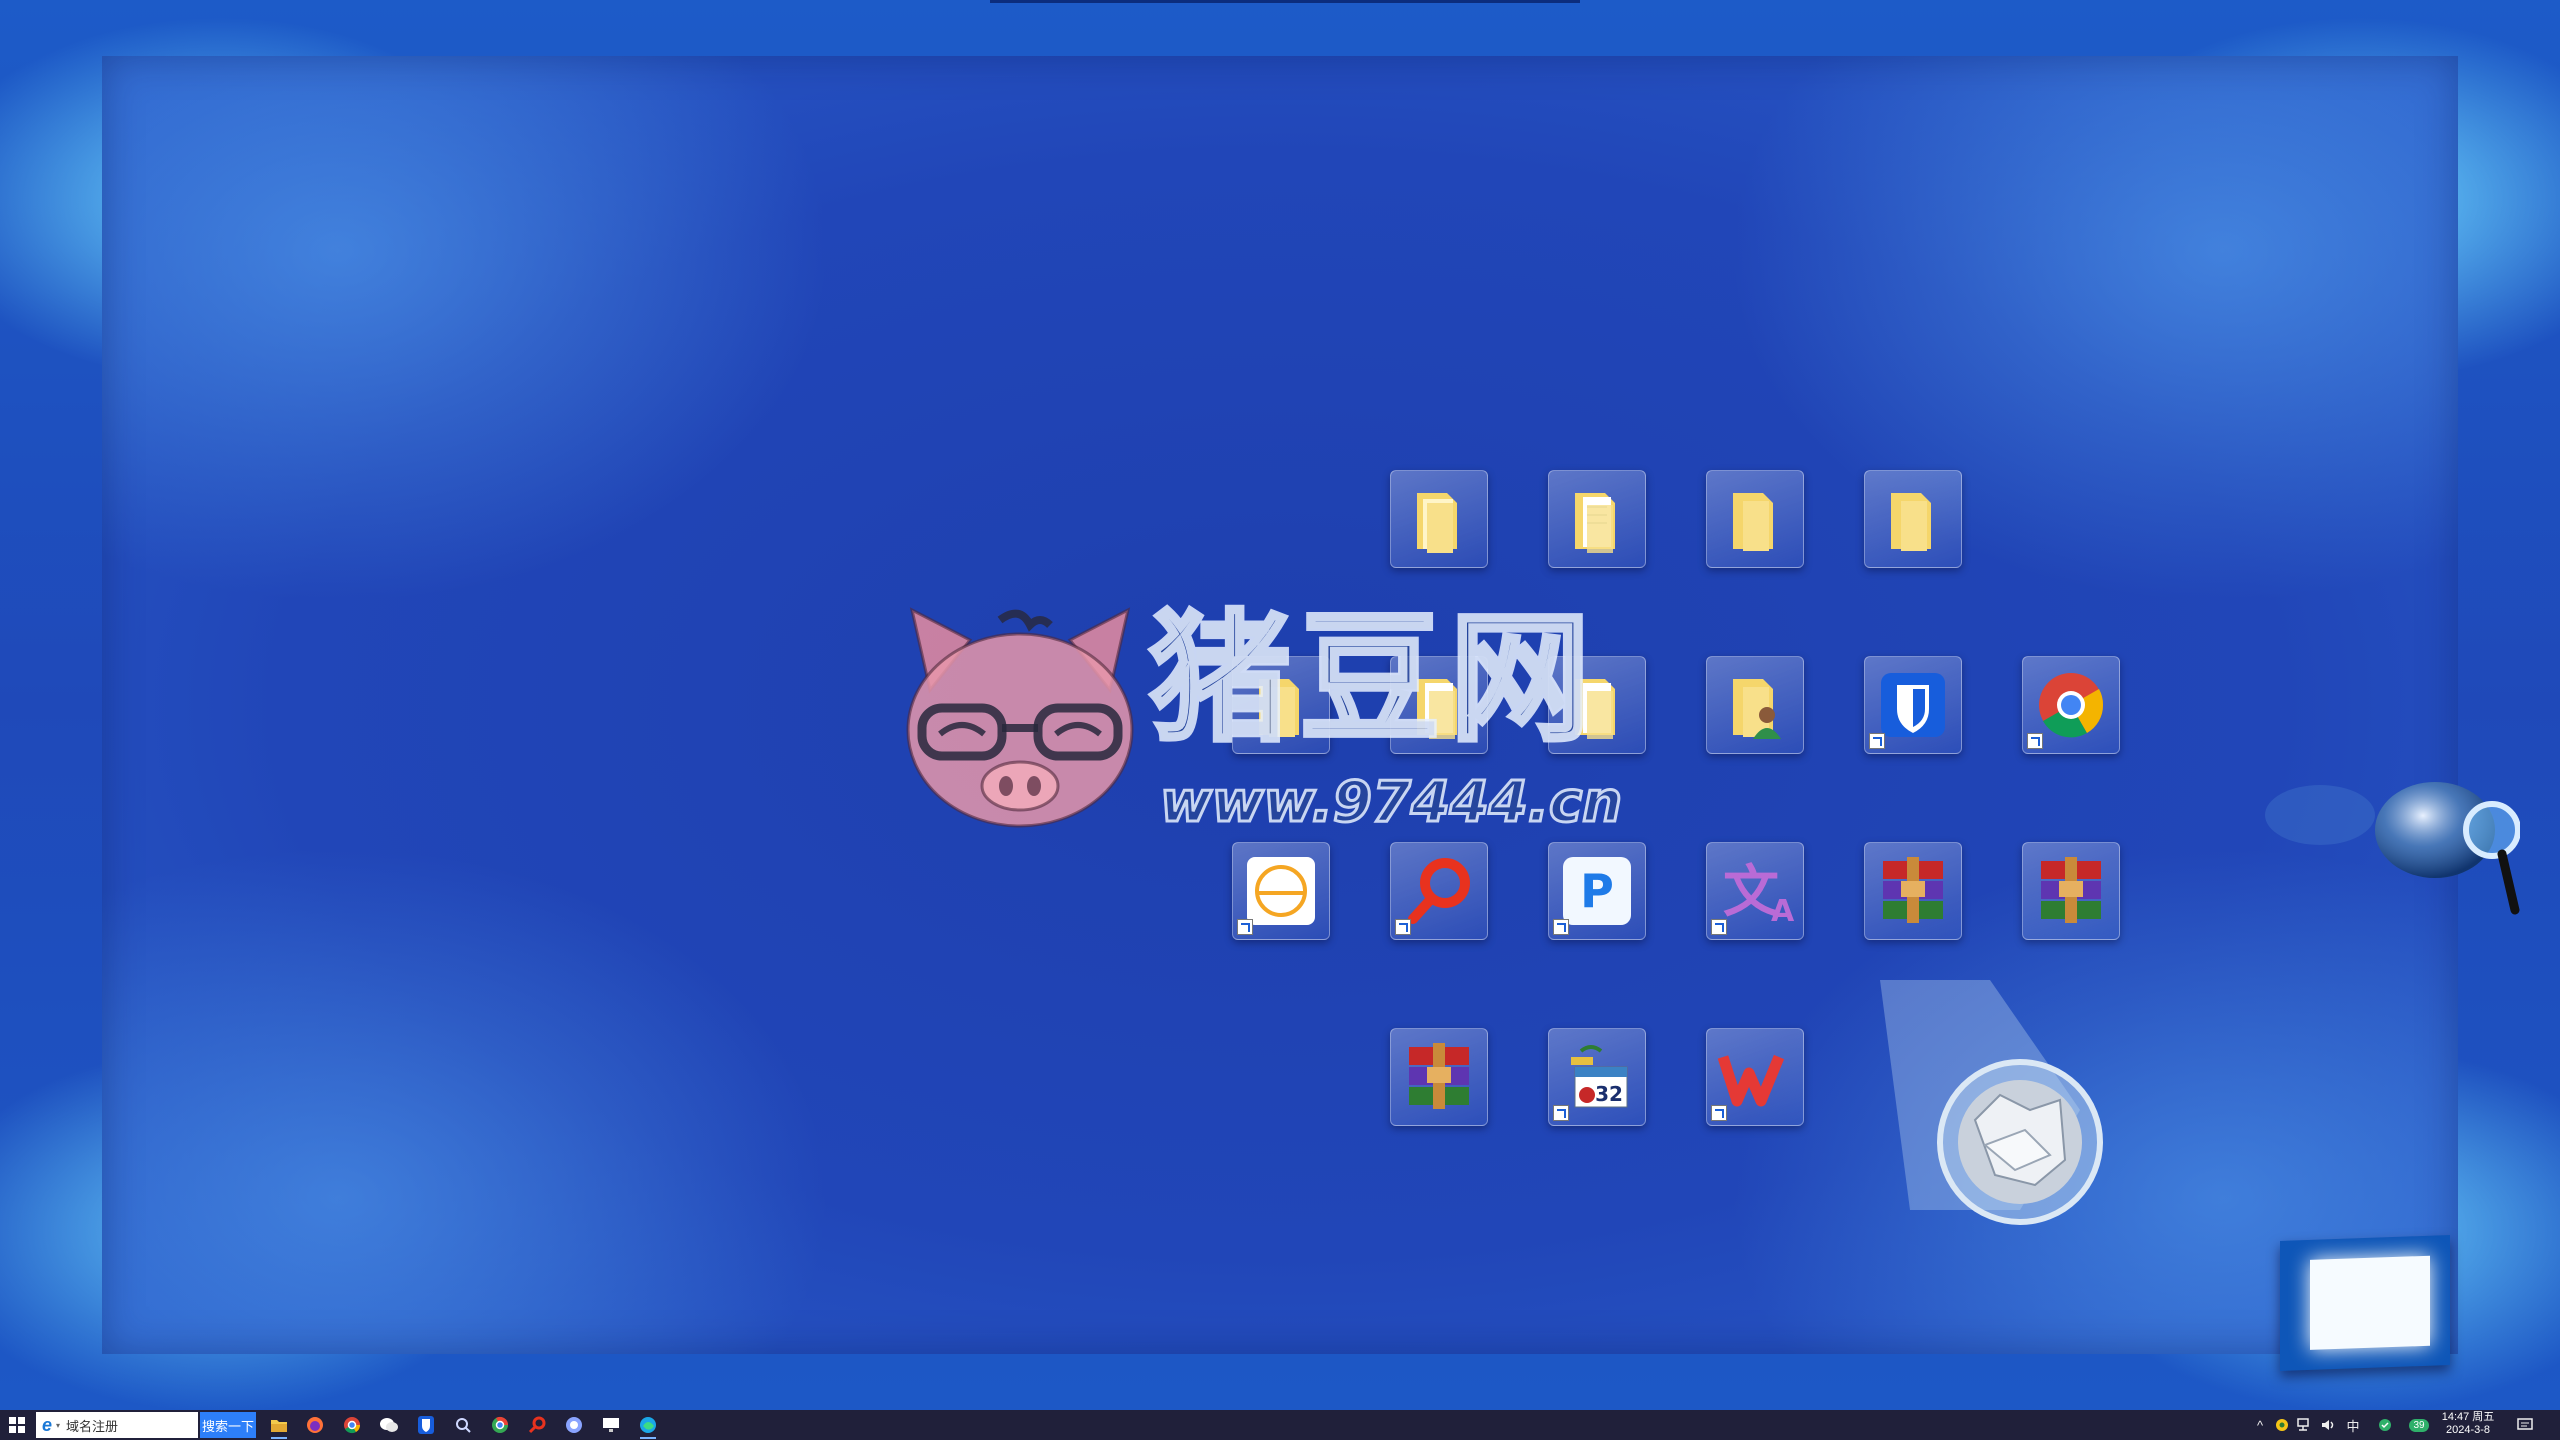 Image resolution: width=2560 pixels, height=1440 pixels. Describe the element at coordinates (1755, 705) in the screenshot. I see `user-folder-icon` at that location.